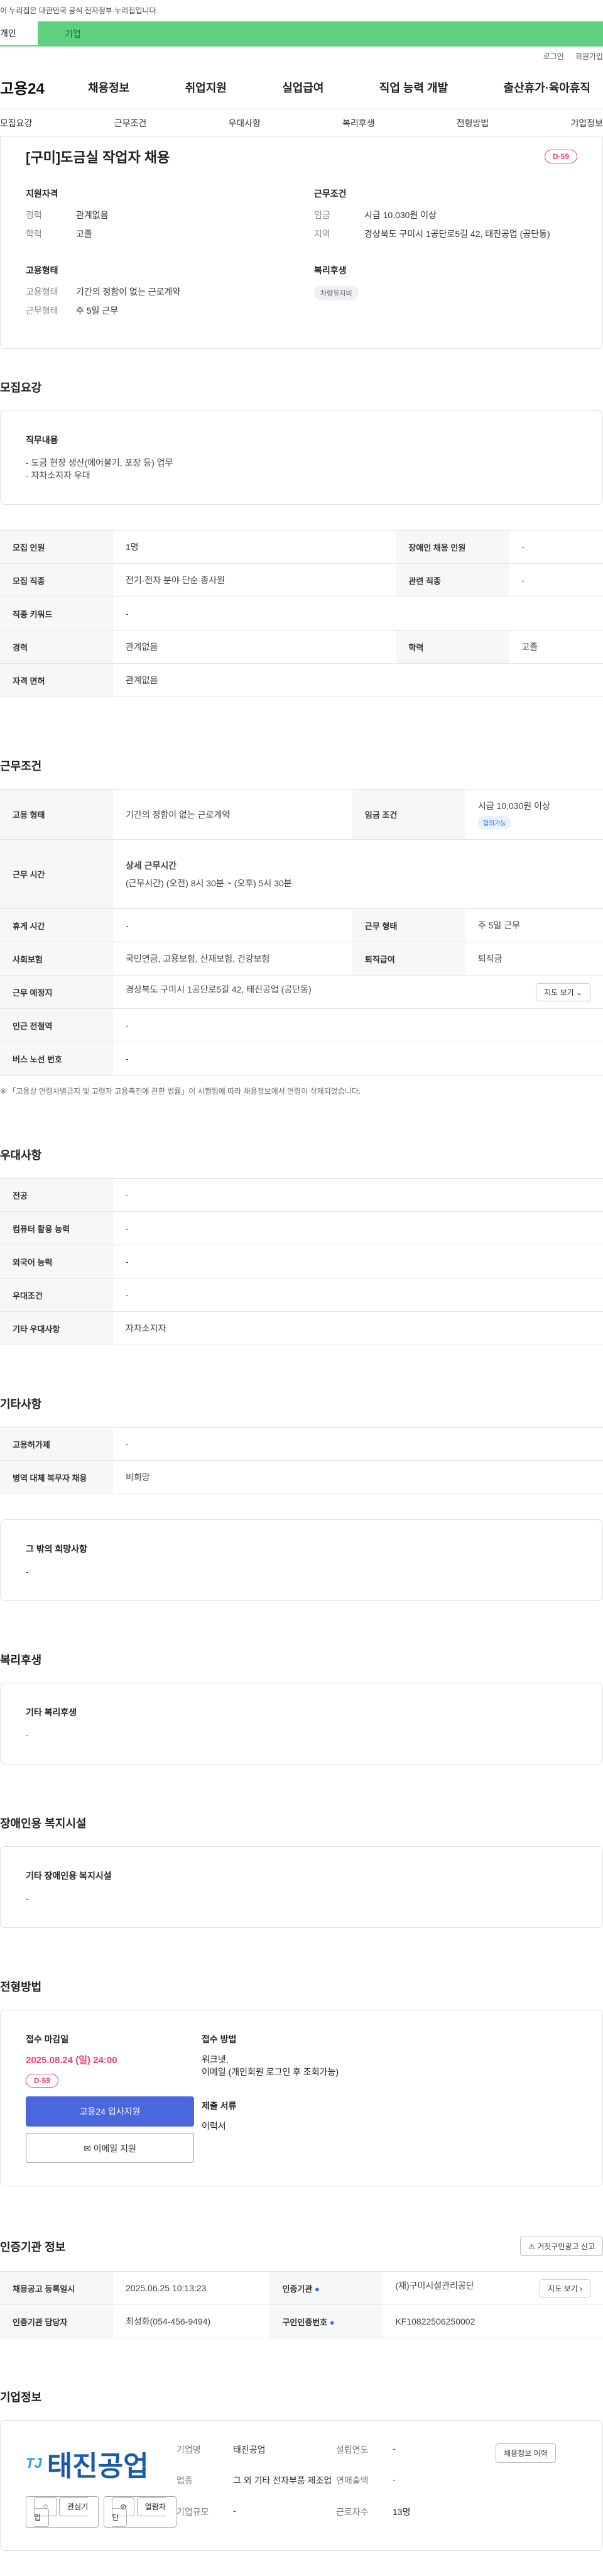  I want to click on gnb-item-support: 취업지원, so click(206, 88).